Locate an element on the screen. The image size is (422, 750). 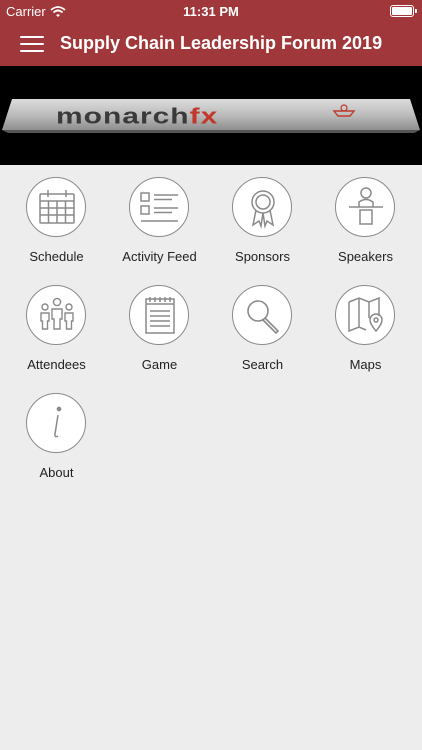
menu-tile-search: Search is located at coordinates (262, 328).